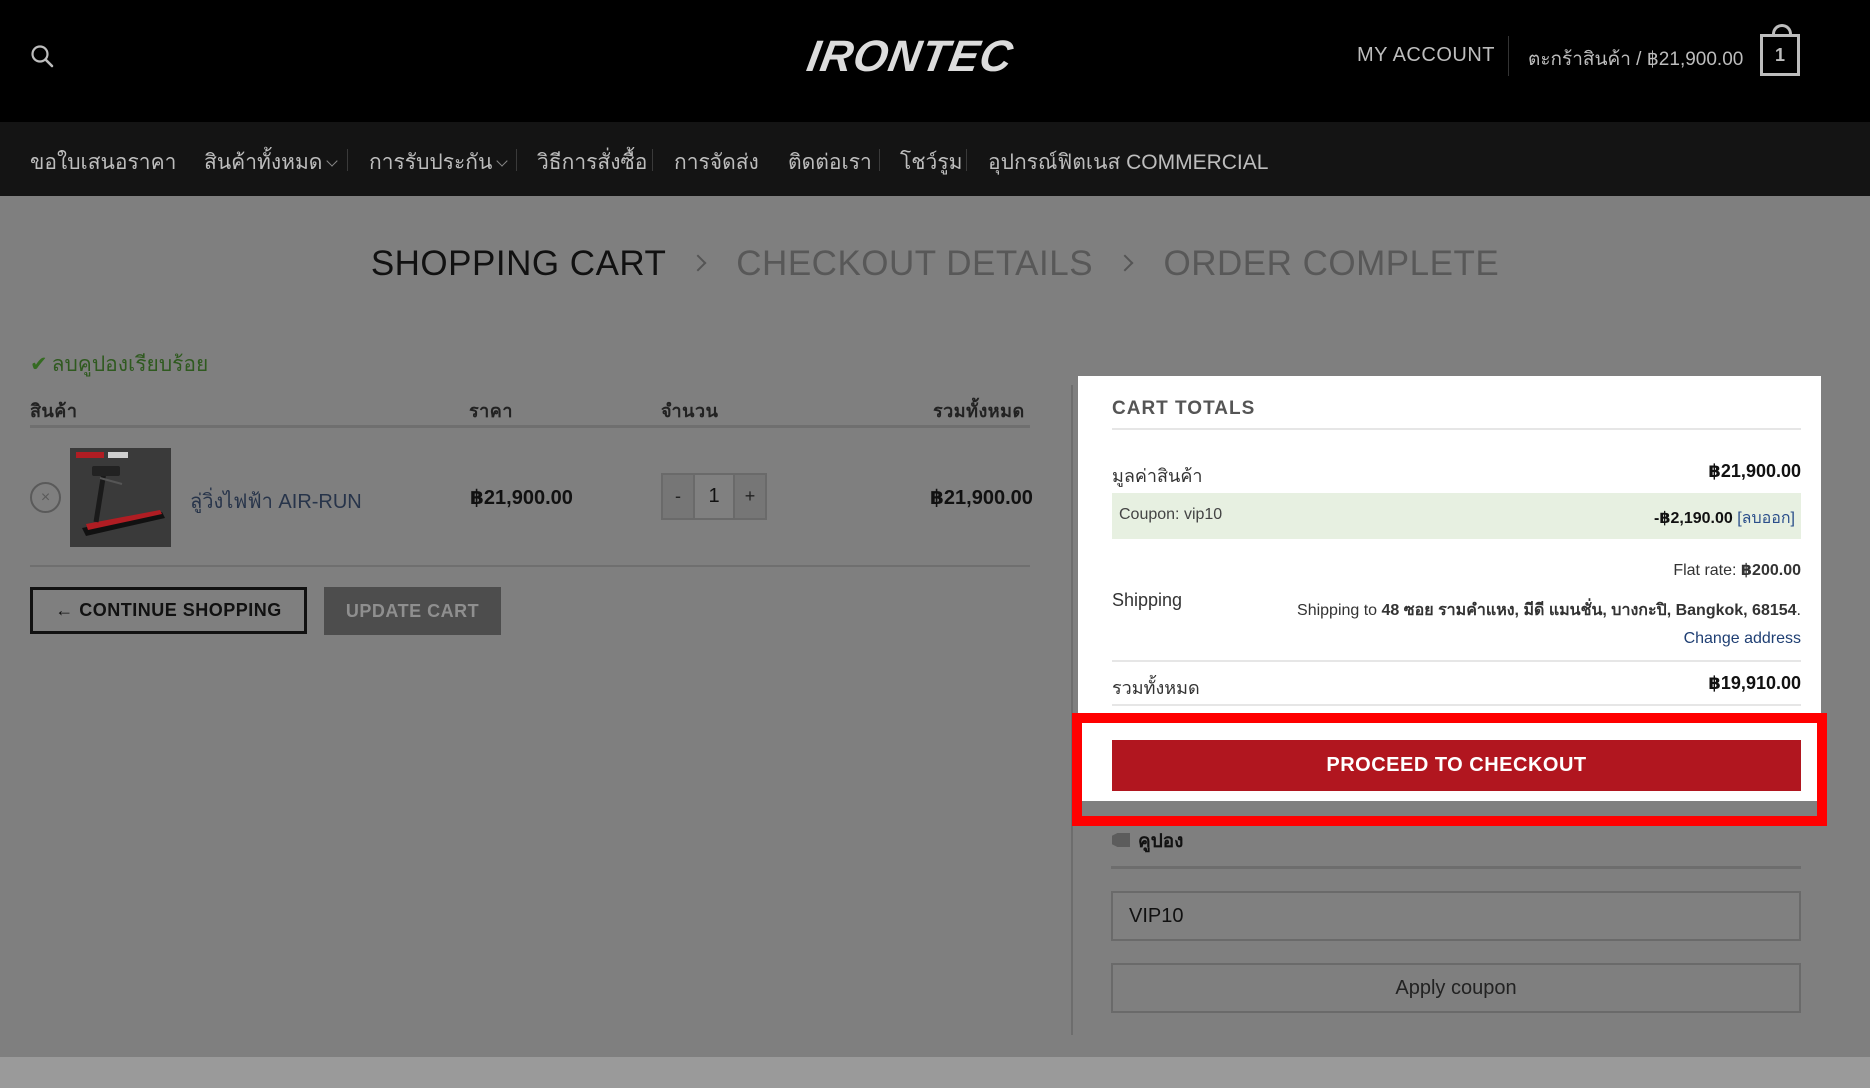 This screenshot has height=1088, width=1870. What do you see at coordinates (1072, 710) in the screenshot?
I see `column-divider` at bounding box center [1072, 710].